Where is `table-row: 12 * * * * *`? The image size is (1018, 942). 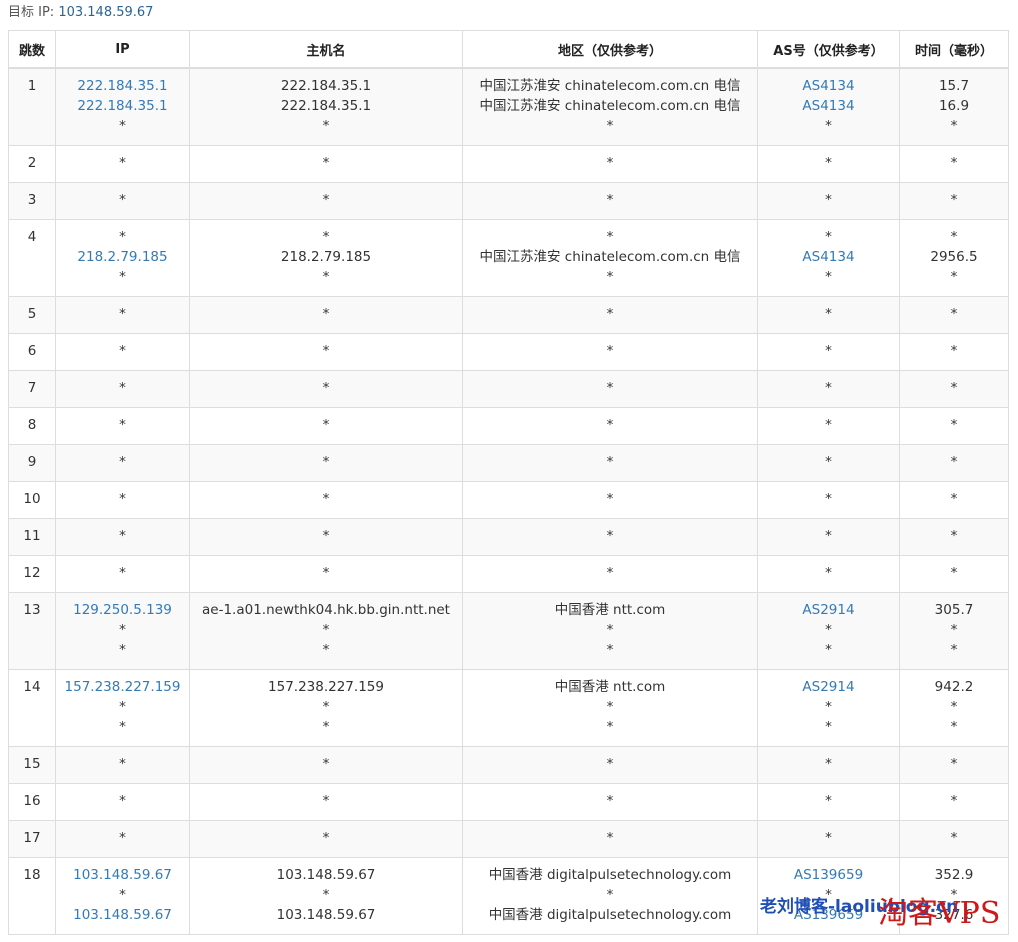
table-row: 12 * * * * * is located at coordinates (508, 573).